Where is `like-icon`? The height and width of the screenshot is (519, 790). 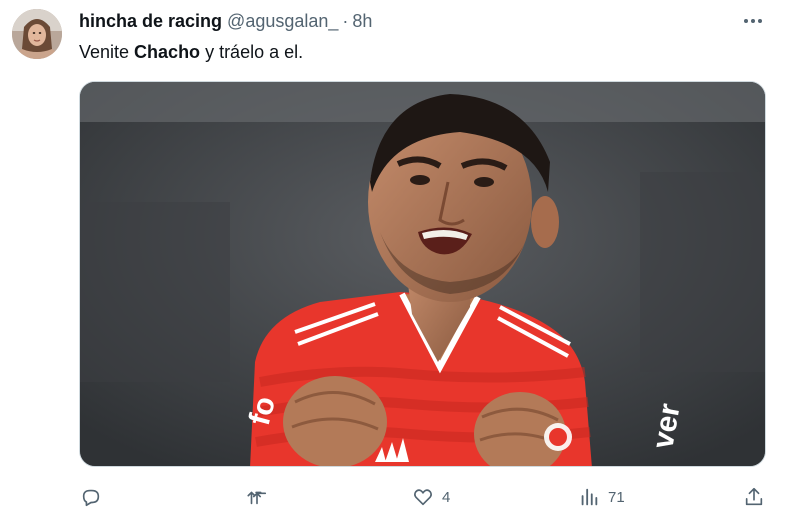 like-icon is located at coordinates (423, 497).